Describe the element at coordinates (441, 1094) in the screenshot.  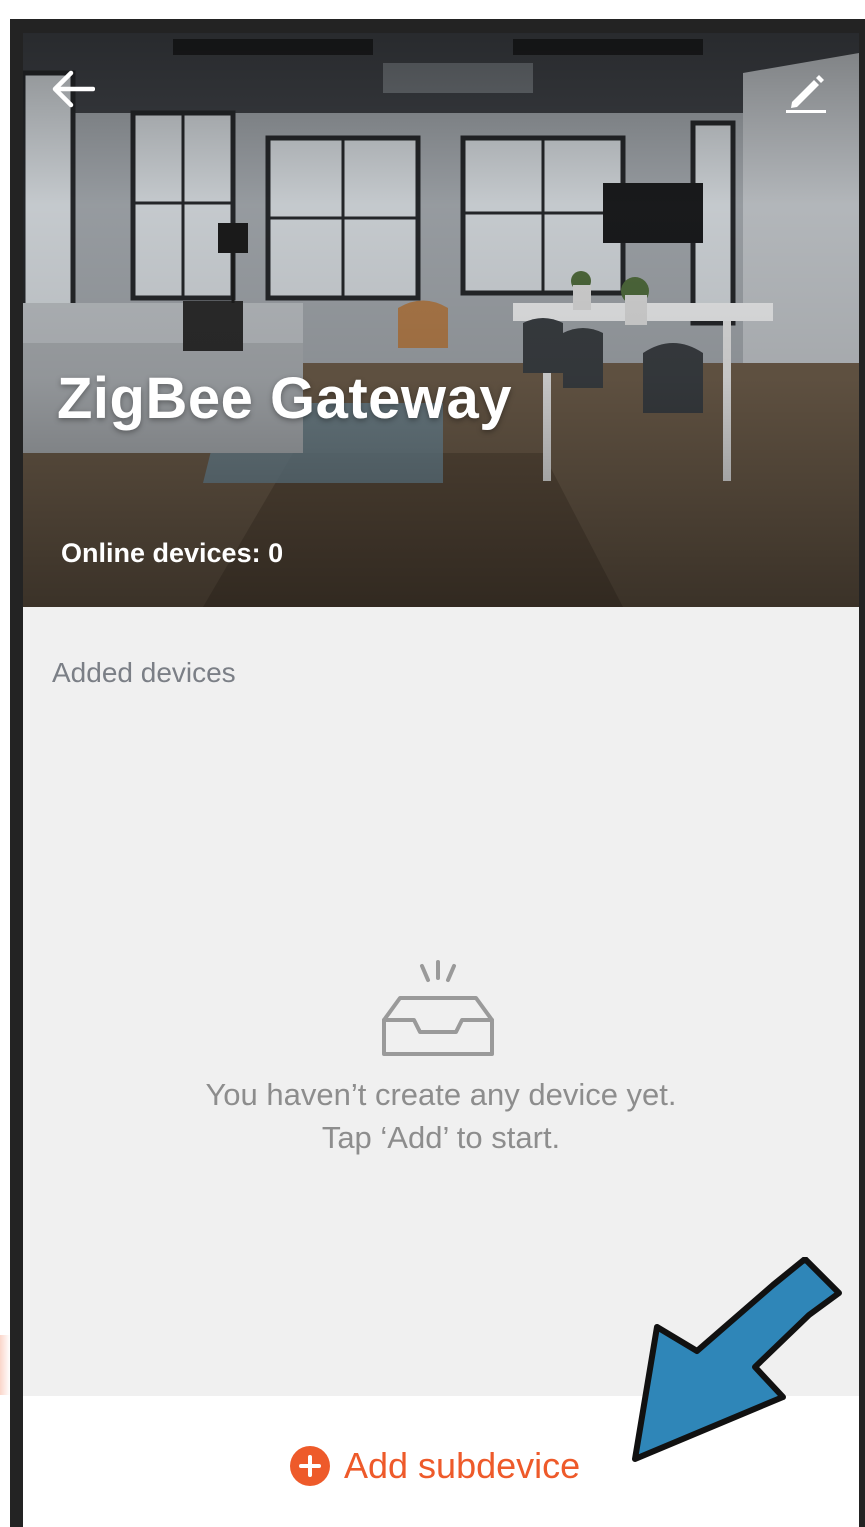
I see `empty-state-line-1: You haven’t create any device yet.` at that location.